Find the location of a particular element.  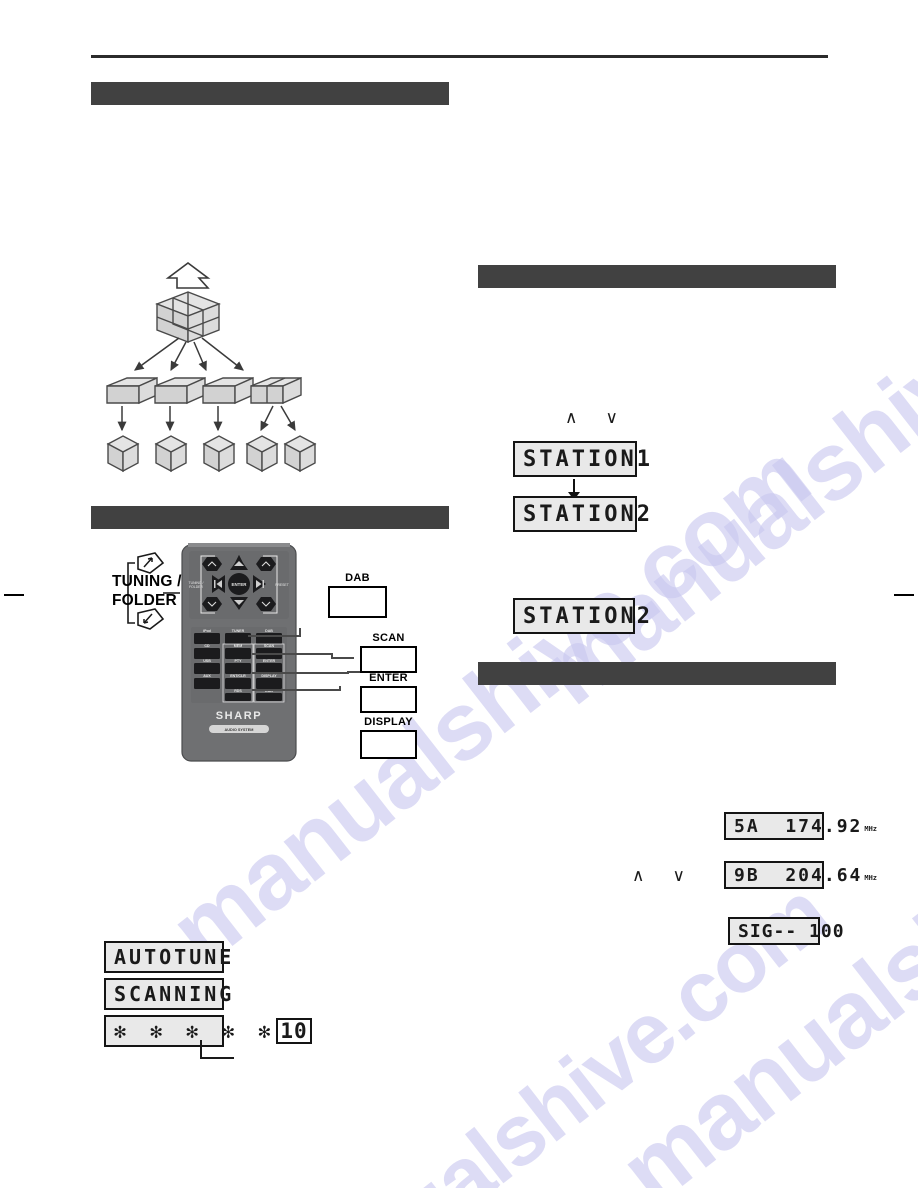

crop-mark-right is located at coordinates (904, 595).